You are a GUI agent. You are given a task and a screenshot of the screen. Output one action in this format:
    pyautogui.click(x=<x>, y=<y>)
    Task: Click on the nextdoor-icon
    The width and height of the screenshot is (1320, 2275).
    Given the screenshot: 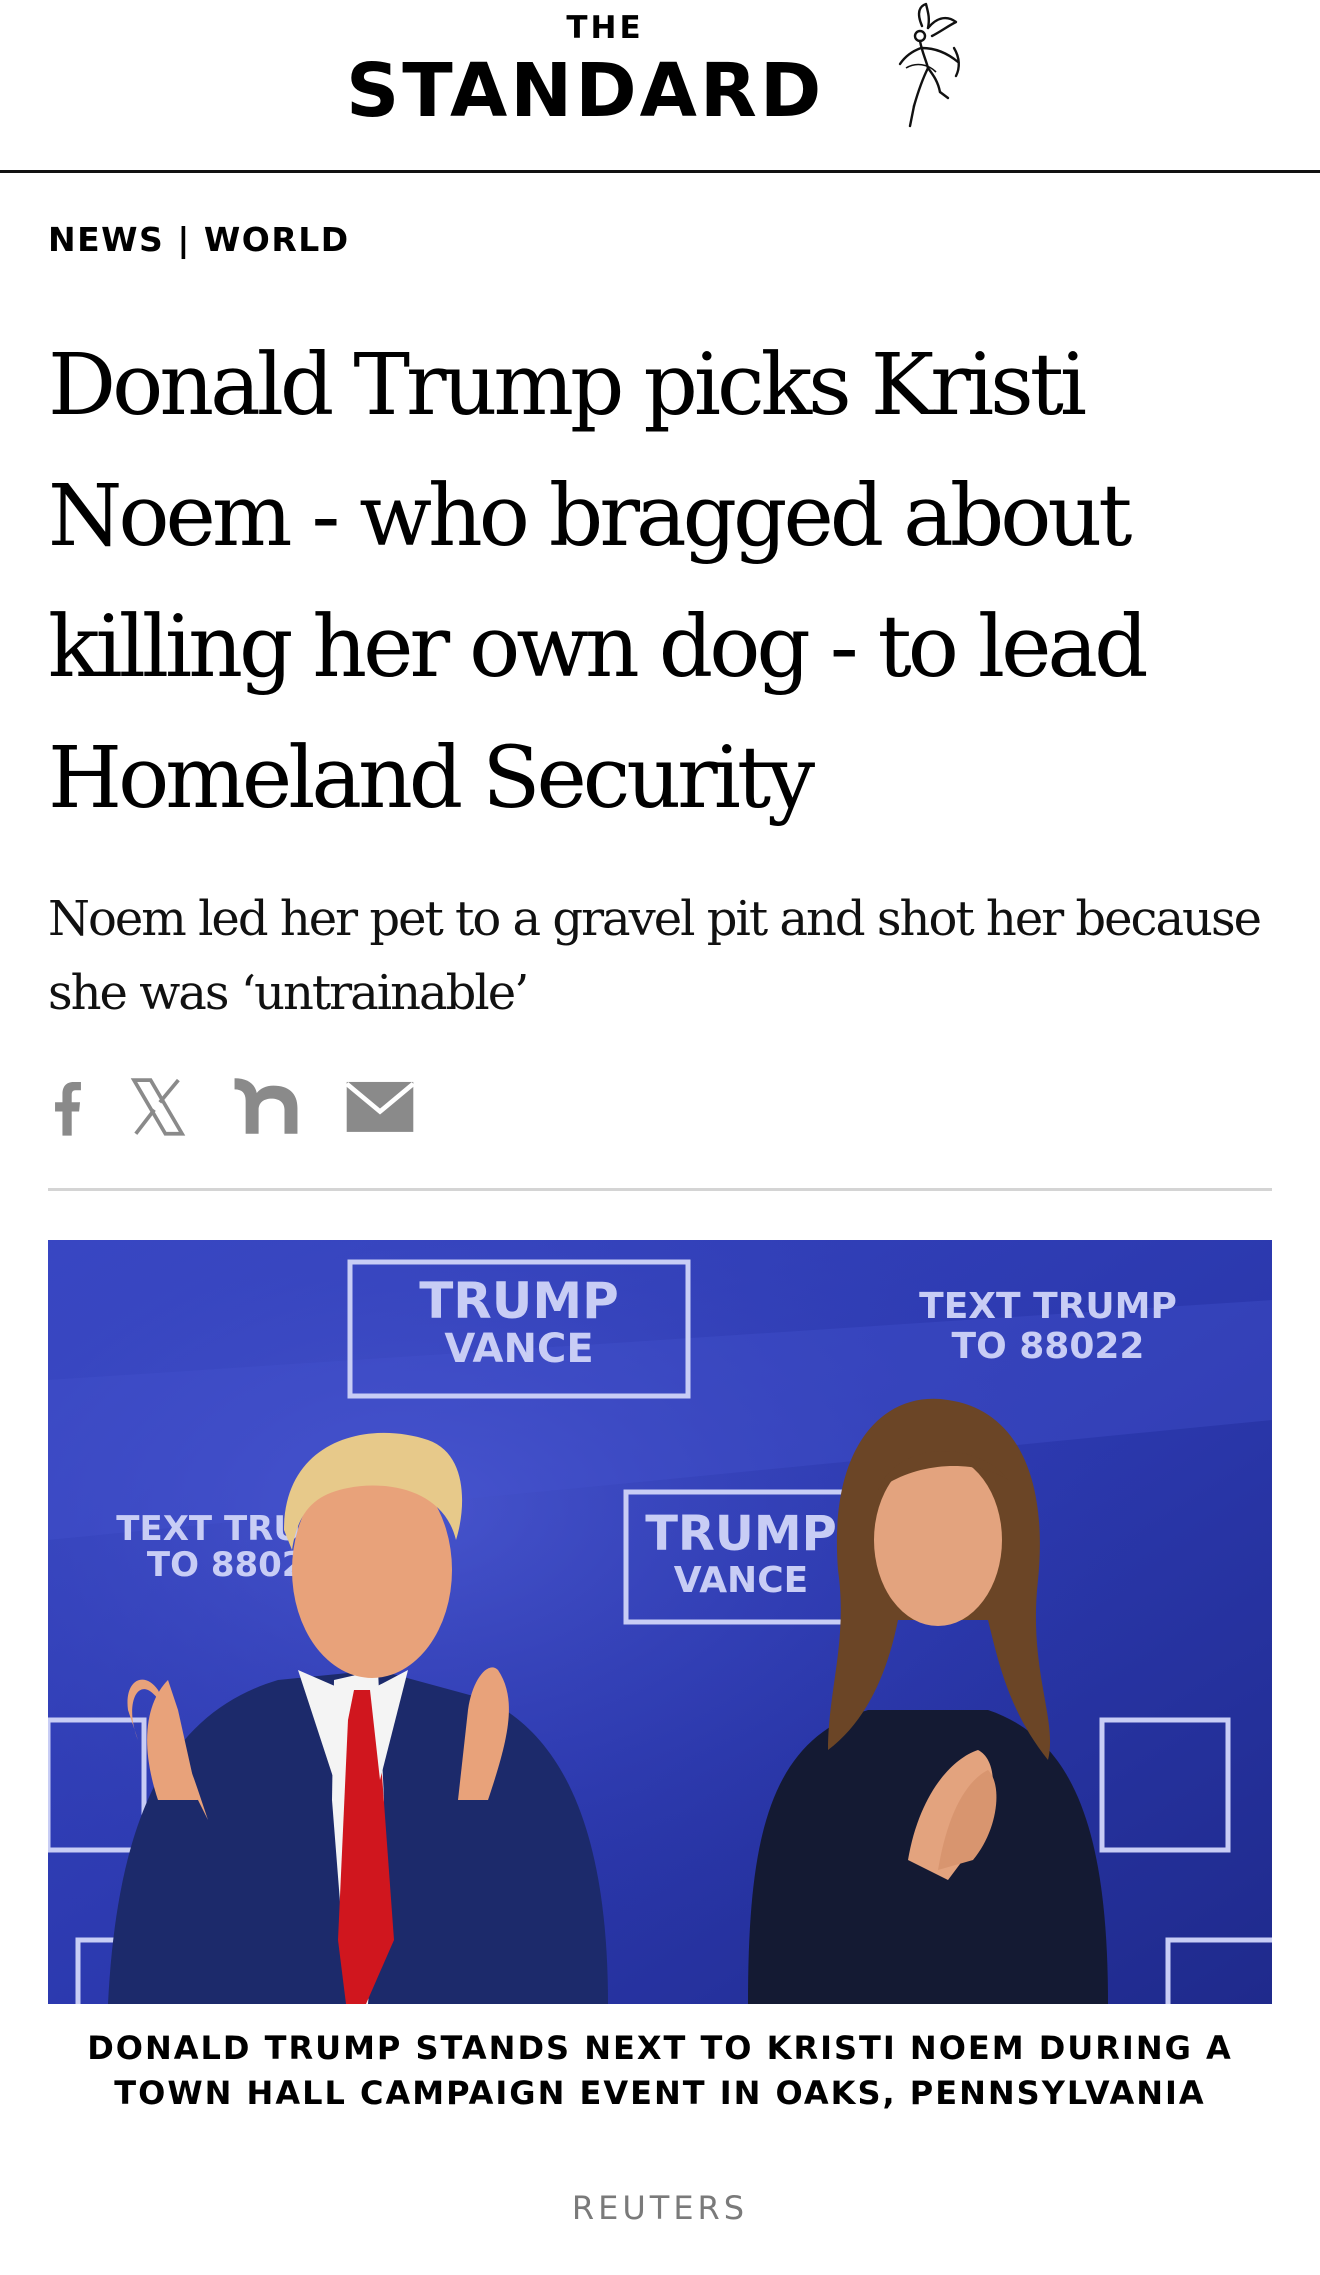 What is the action you would take?
    pyautogui.click(x=266, y=1106)
    